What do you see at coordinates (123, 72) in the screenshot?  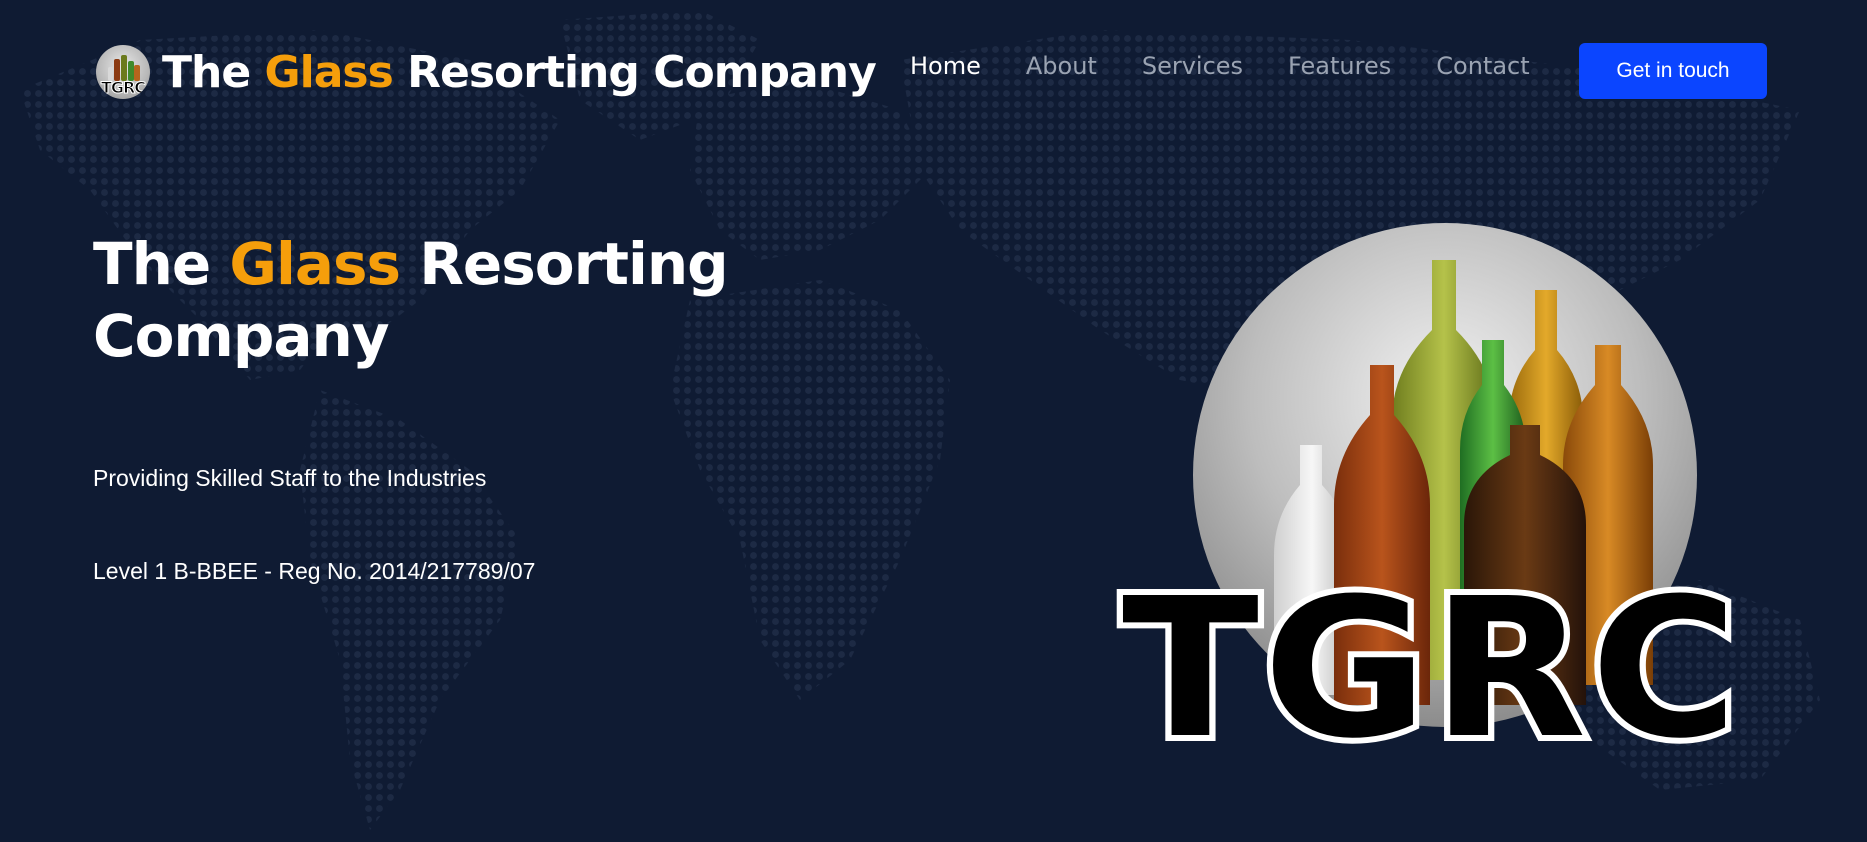 I see `brand-logo-icon: TGRC` at bounding box center [123, 72].